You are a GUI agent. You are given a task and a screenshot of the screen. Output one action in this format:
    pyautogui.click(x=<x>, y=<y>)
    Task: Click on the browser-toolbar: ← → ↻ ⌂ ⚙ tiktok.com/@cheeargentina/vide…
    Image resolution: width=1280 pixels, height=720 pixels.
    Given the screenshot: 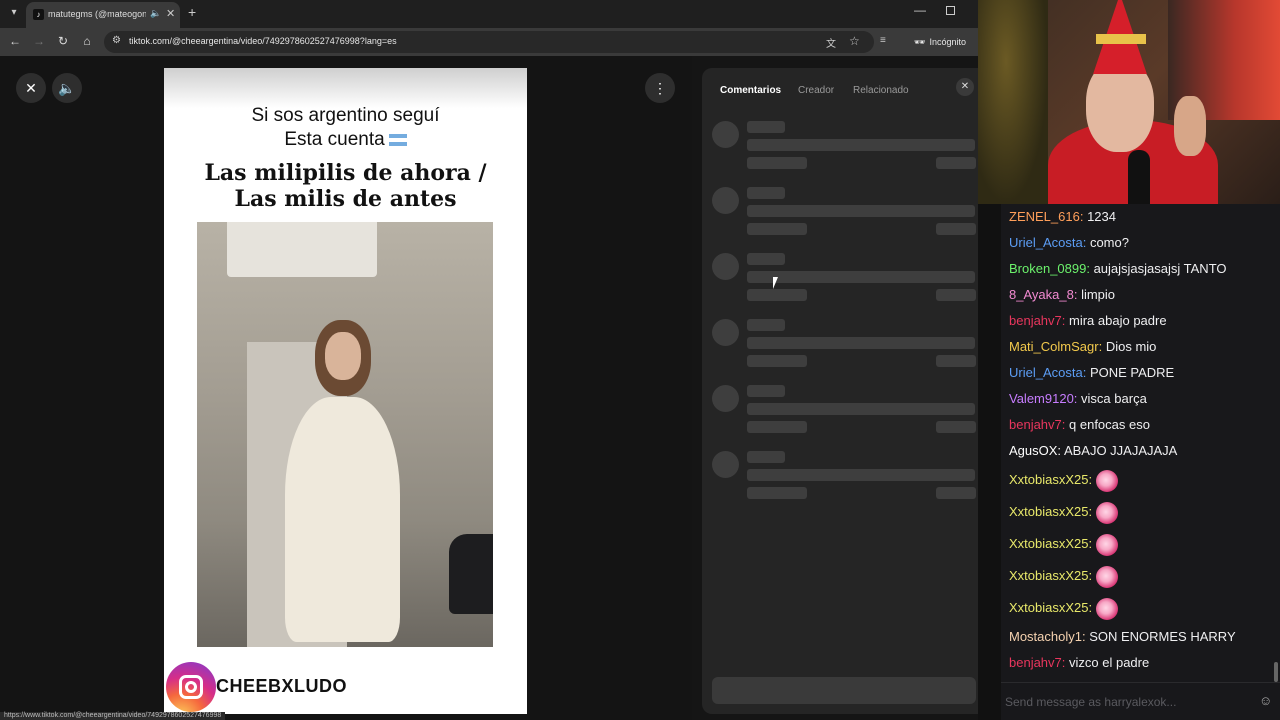 What is the action you would take?
    pyautogui.click(x=489, y=42)
    